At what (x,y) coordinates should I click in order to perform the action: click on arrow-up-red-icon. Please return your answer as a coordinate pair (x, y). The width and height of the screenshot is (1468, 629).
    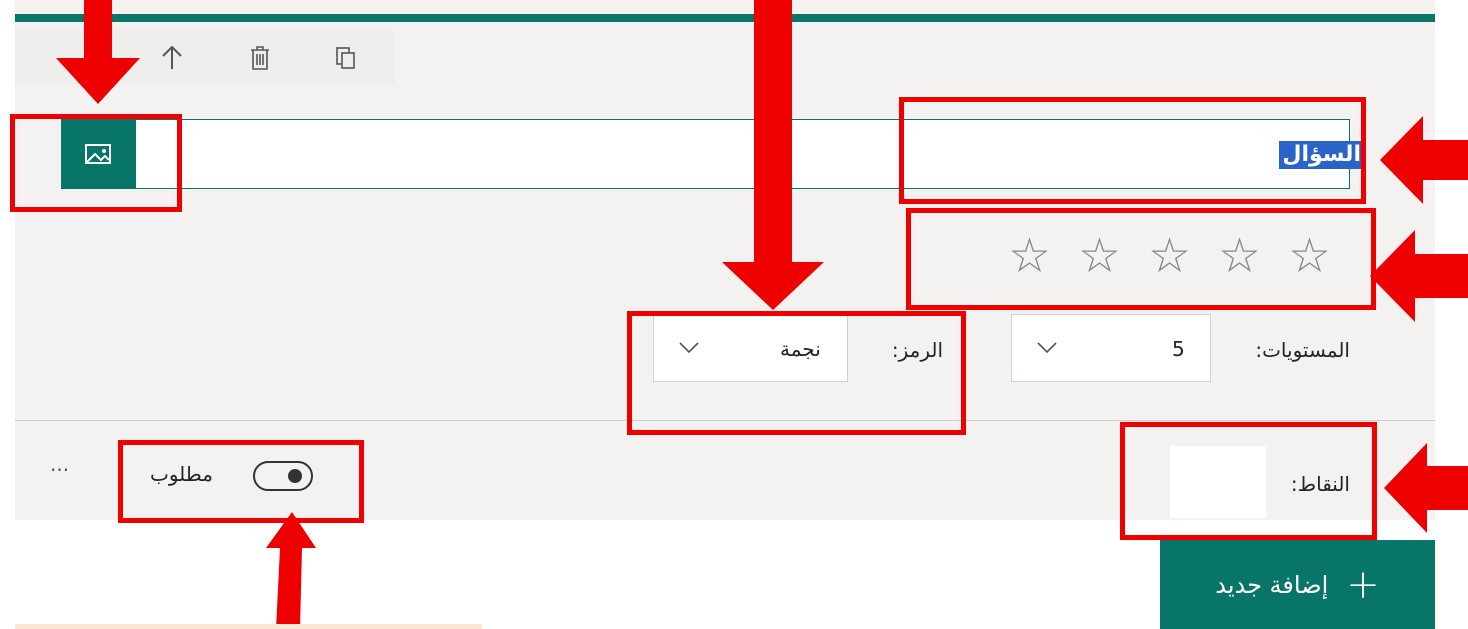
    Looking at the image, I should click on (291, 570).